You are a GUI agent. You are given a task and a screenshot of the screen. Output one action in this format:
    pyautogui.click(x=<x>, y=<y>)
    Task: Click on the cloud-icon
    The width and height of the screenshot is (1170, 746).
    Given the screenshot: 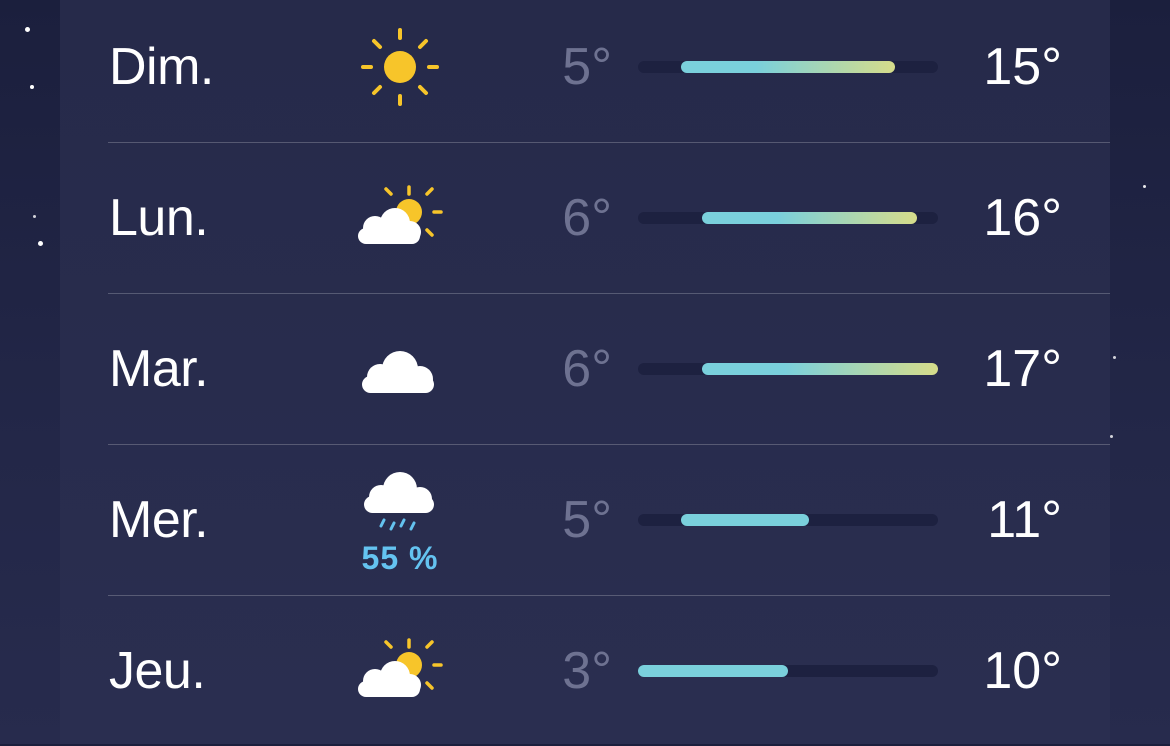 What is the action you would take?
    pyautogui.click(x=400, y=369)
    